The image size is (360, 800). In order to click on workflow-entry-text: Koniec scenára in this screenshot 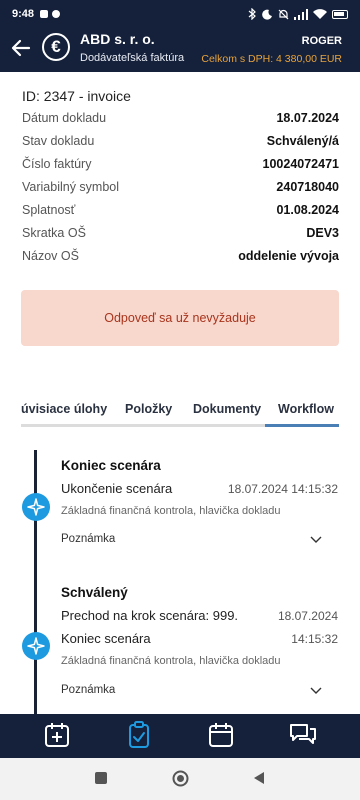, I will do `click(106, 638)`.